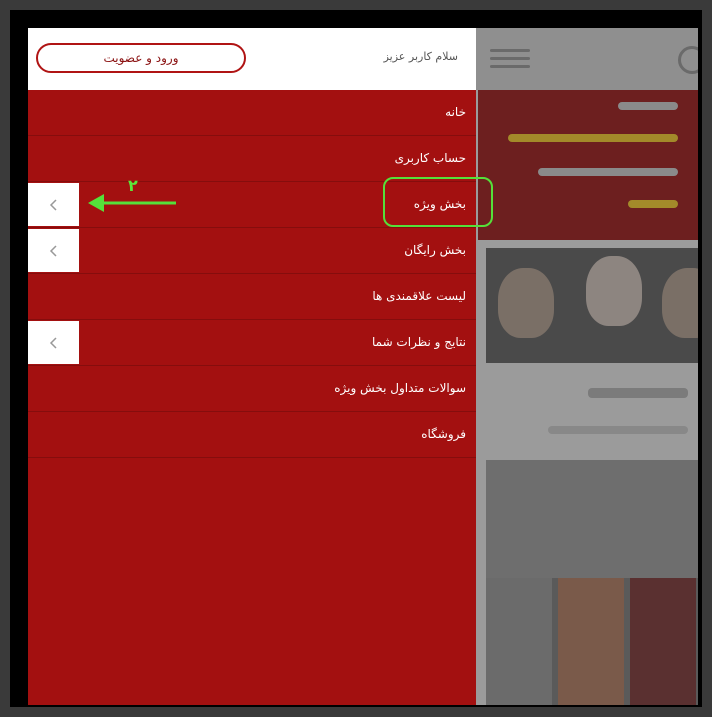 The height and width of the screenshot is (717, 712). What do you see at coordinates (252, 59) in the screenshot?
I see `drawer-header: ورود و عضویت سلام کاربر عزیز` at bounding box center [252, 59].